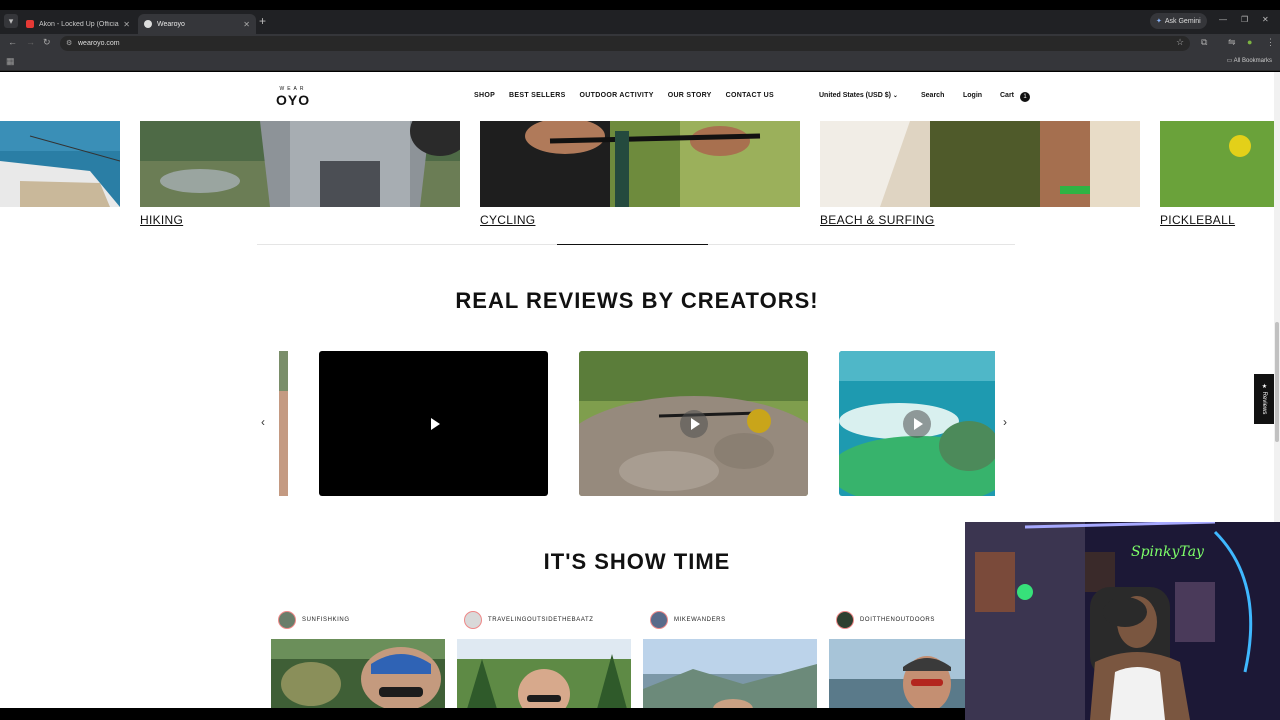 This screenshot has height=720, width=1280. I want to click on nav-contact-us: CONTACT US, so click(750, 95).